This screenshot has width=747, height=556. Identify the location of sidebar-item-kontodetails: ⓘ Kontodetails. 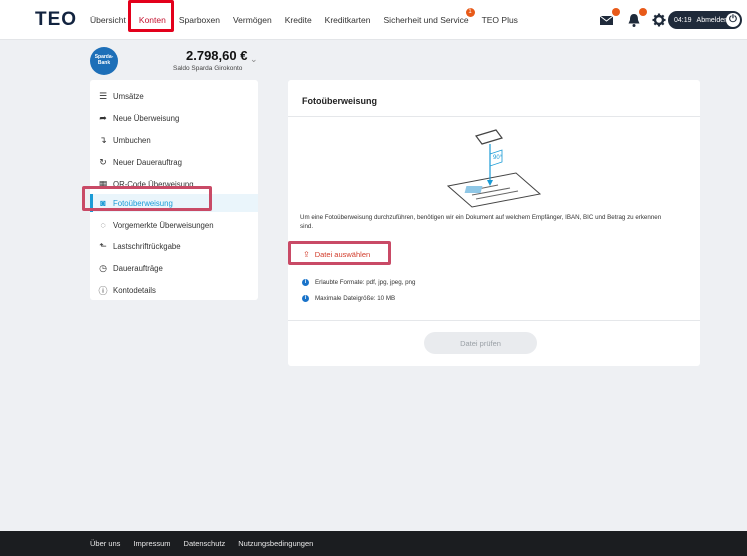
(174, 290).